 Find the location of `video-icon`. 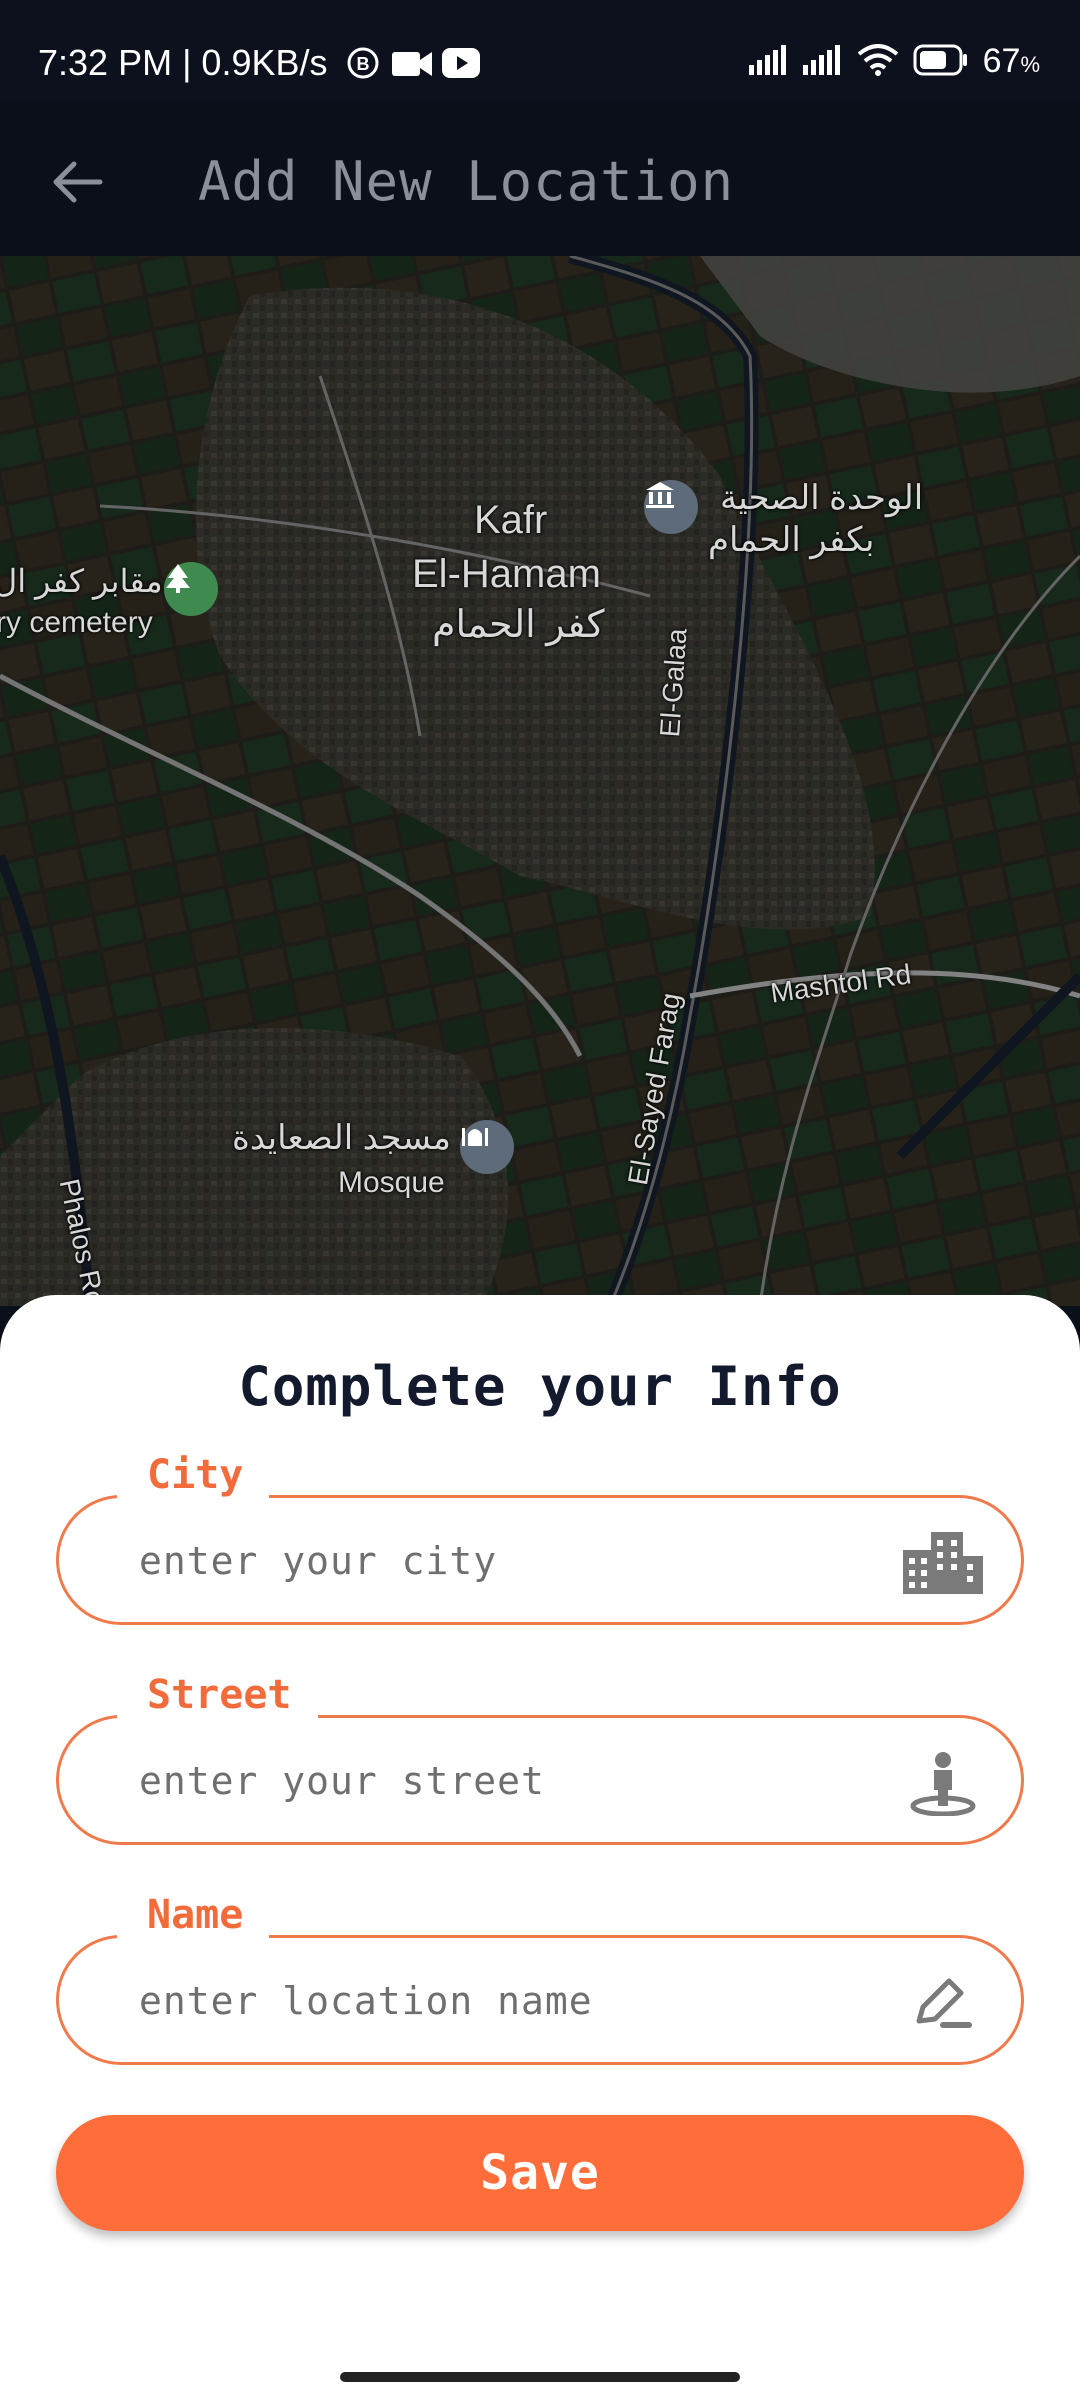

video-icon is located at coordinates (412, 66).